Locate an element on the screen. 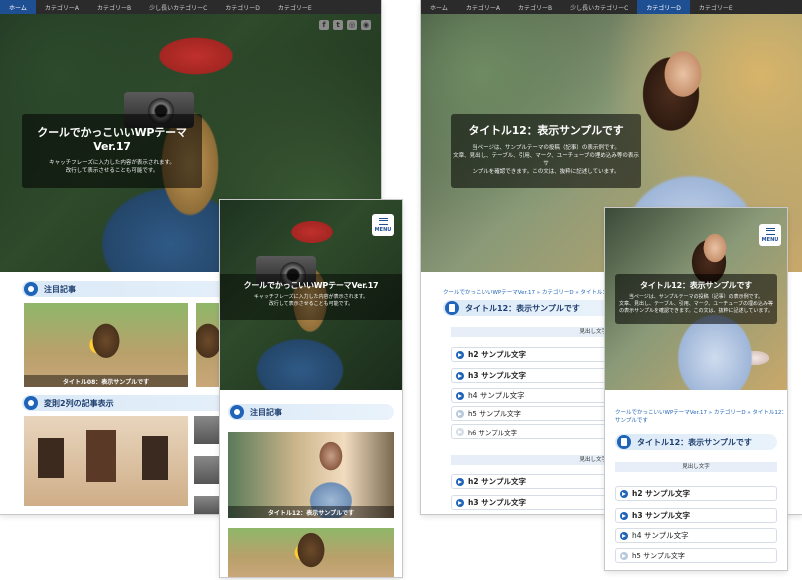  breadcrumb-line: サンプルです is located at coordinates (631, 421).